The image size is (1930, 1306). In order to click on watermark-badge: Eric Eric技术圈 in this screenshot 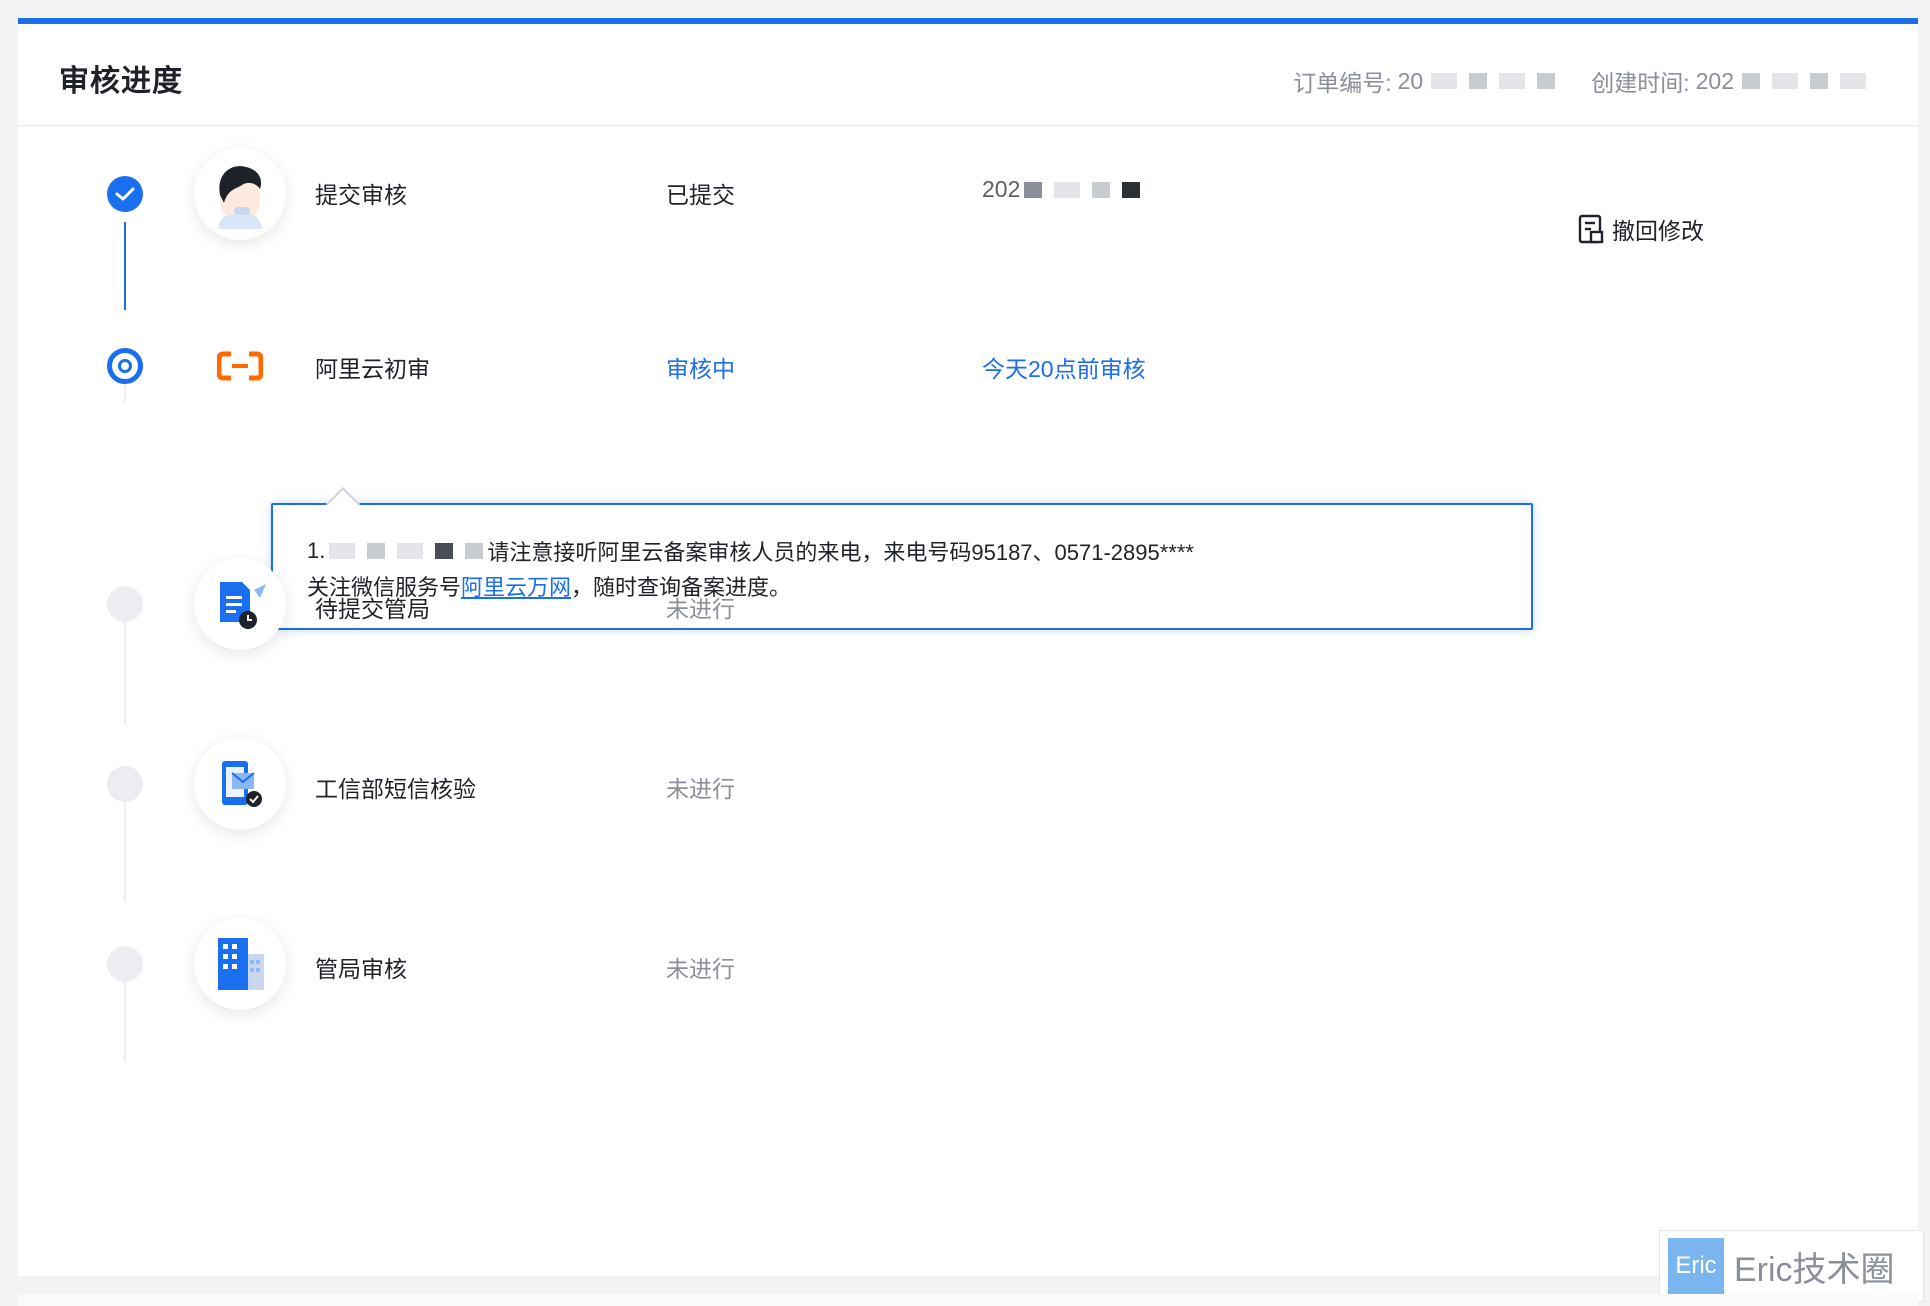, I will do `click(1791, 1266)`.